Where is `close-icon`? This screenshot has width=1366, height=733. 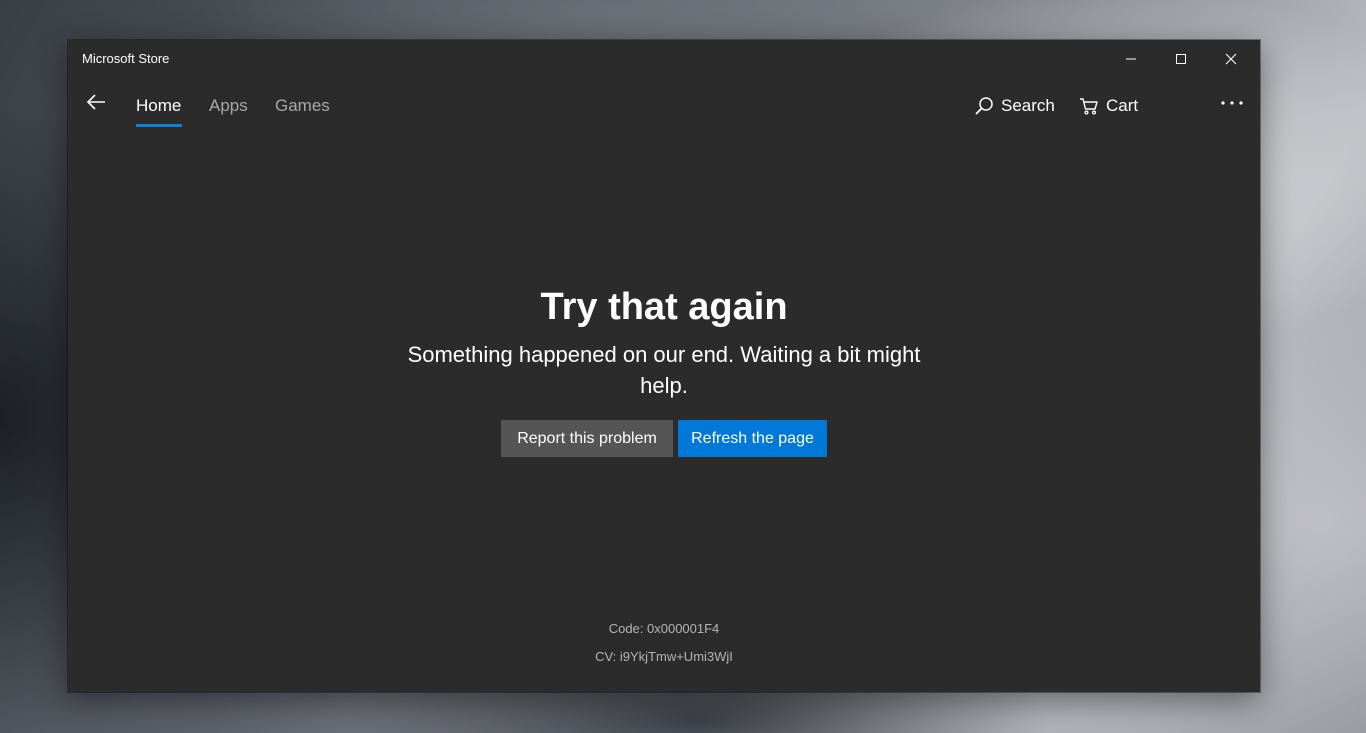
close-icon is located at coordinates (1231, 59).